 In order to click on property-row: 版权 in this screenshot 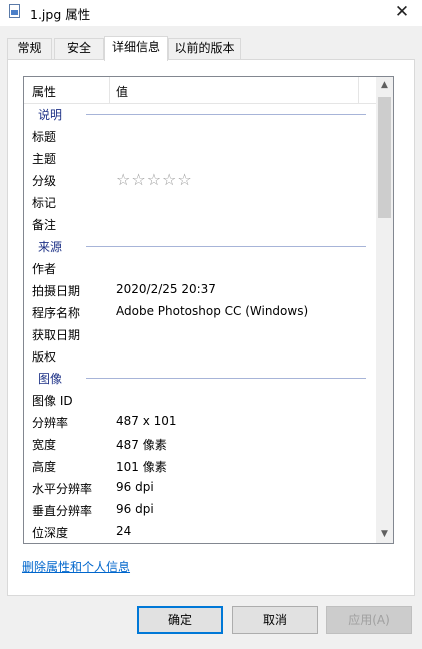, I will do `click(200, 356)`.